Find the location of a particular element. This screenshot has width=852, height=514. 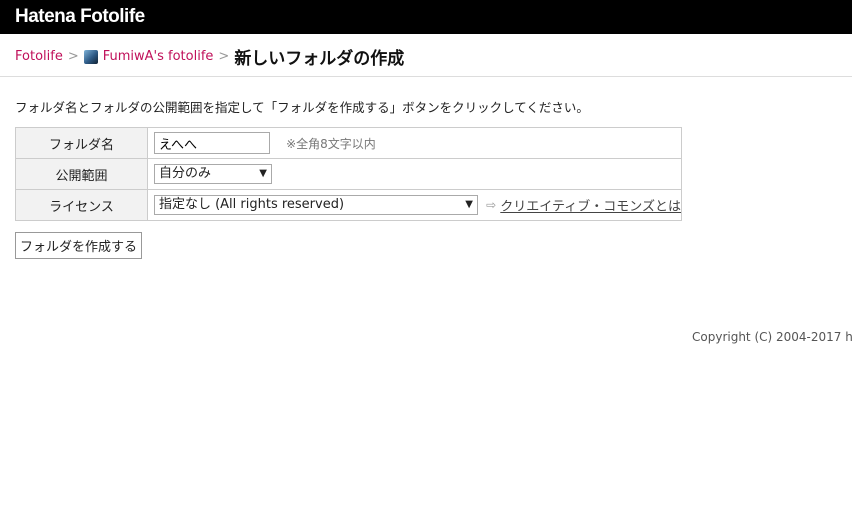

folder-name-input is located at coordinates (211, 143).